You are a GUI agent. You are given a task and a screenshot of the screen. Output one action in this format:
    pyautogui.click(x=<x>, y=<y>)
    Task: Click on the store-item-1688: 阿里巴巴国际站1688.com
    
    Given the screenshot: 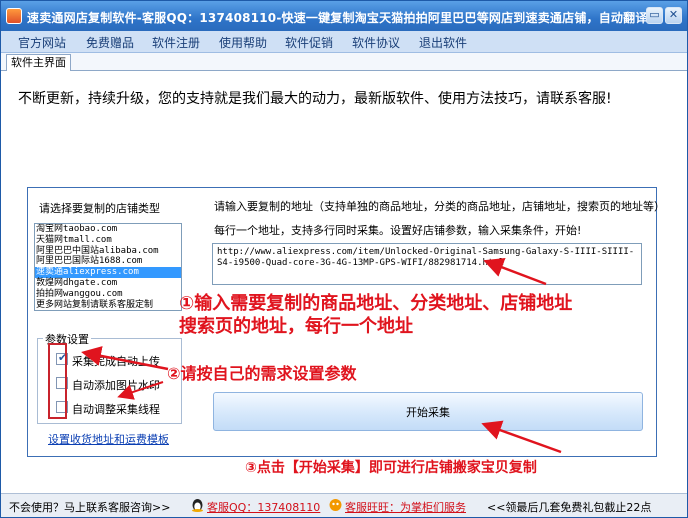 What is the action you would take?
    pyautogui.click(x=108, y=261)
    